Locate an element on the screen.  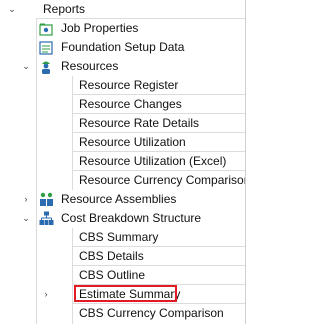
tree-node-cbs-outline: CBS Outline is located at coordinates (123, 275).